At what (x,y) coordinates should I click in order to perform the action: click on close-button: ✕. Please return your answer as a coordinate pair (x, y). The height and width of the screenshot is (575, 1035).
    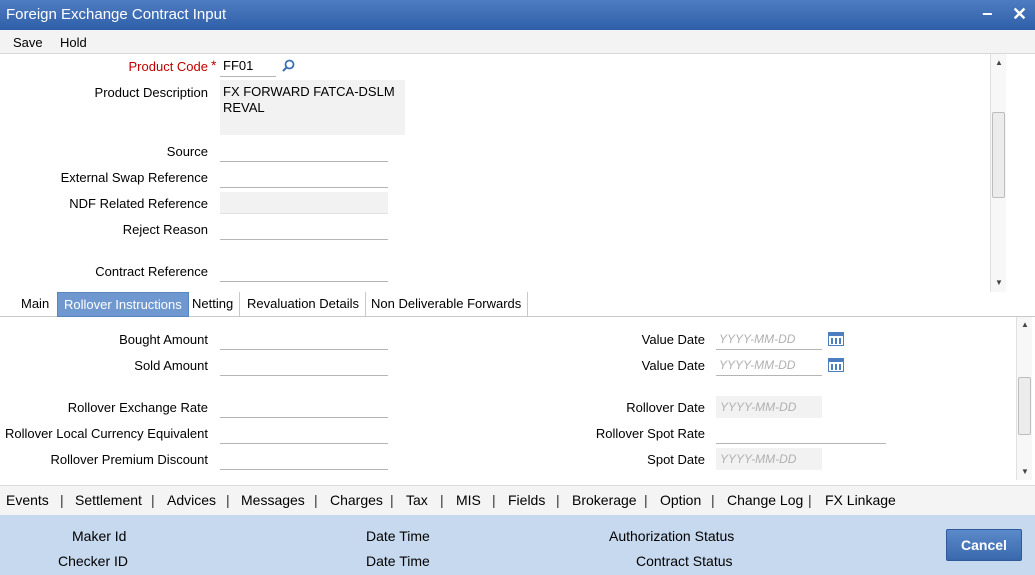
    Looking at the image, I should click on (1019, 14).